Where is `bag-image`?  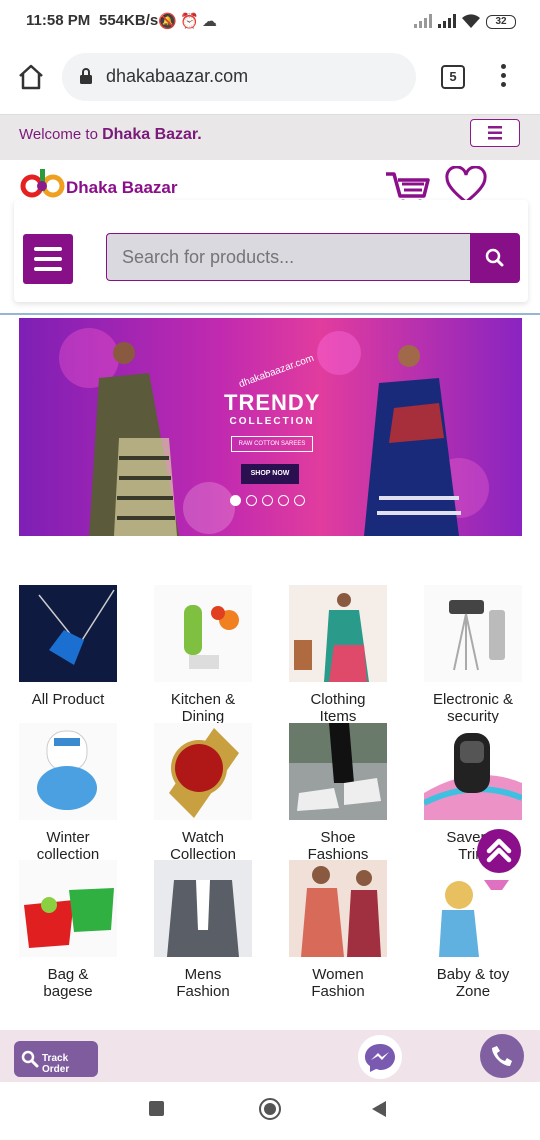 bag-image is located at coordinates (68, 908).